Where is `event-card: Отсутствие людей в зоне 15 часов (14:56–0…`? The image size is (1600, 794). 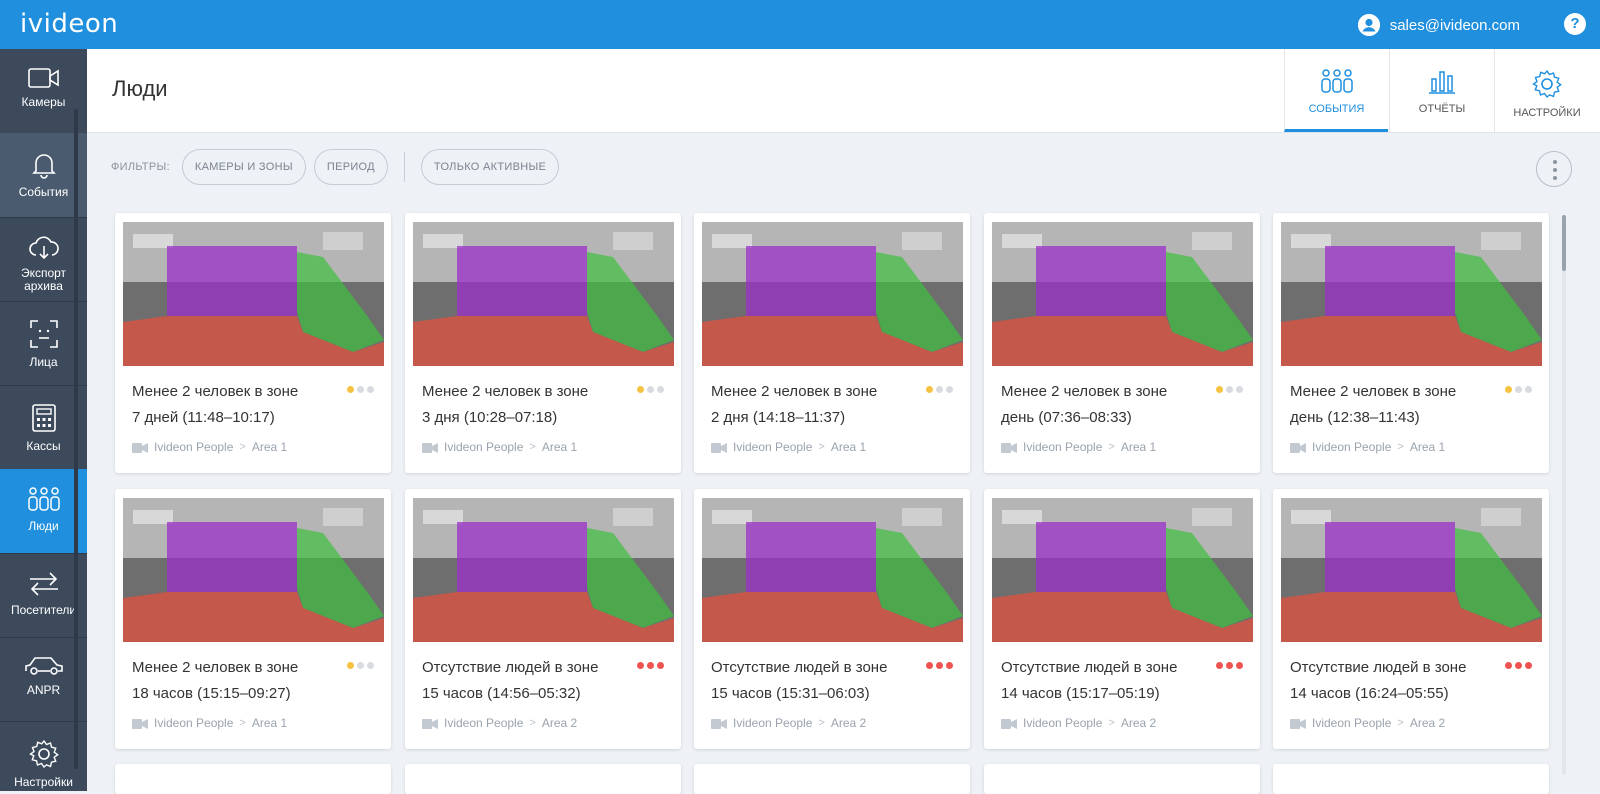
event-card: Отсутствие людей в зоне 15 часов (14:56–0… is located at coordinates (543, 619).